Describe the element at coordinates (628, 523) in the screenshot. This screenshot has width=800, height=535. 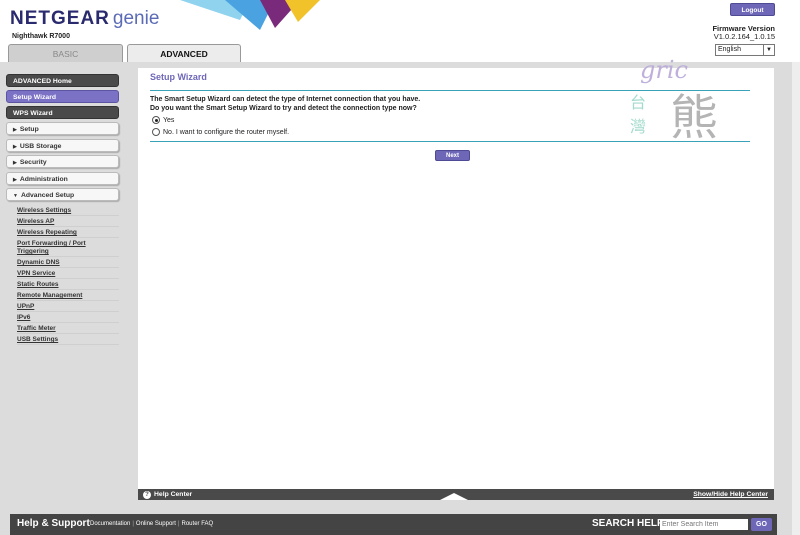
I see `search-help-label: SEARCH HELP` at that location.